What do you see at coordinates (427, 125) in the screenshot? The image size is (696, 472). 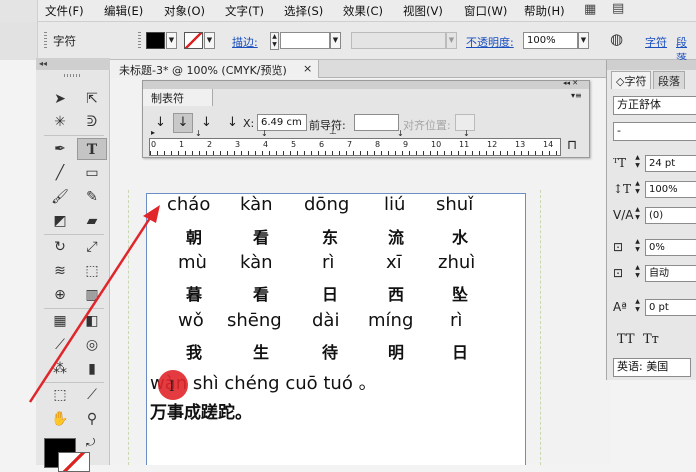 I see `align-on-label: 对齐位置:` at bounding box center [427, 125].